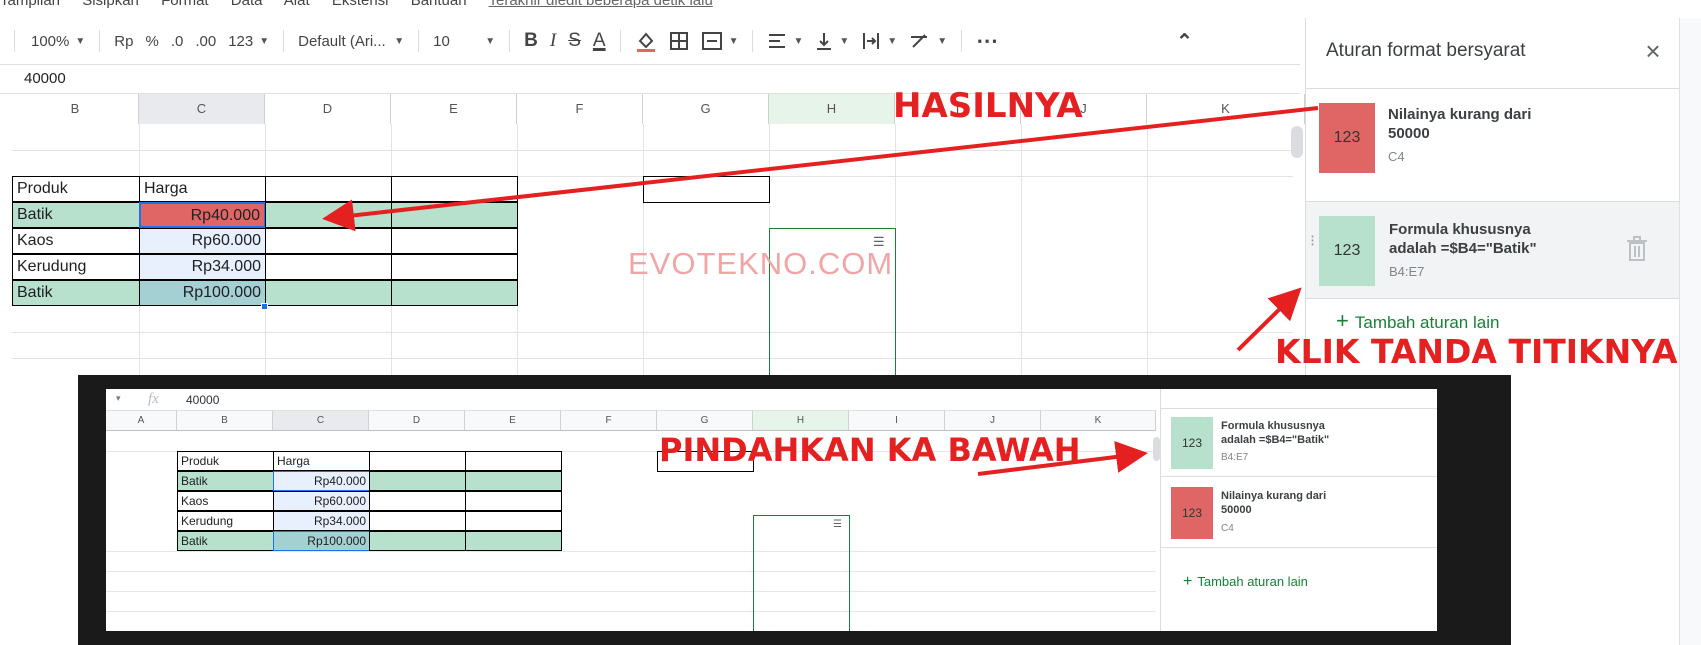 The height and width of the screenshot is (645, 1701). What do you see at coordinates (1269, 319) in the screenshot?
I see `arrow-click-dots` at bounding box center [1269, 319].